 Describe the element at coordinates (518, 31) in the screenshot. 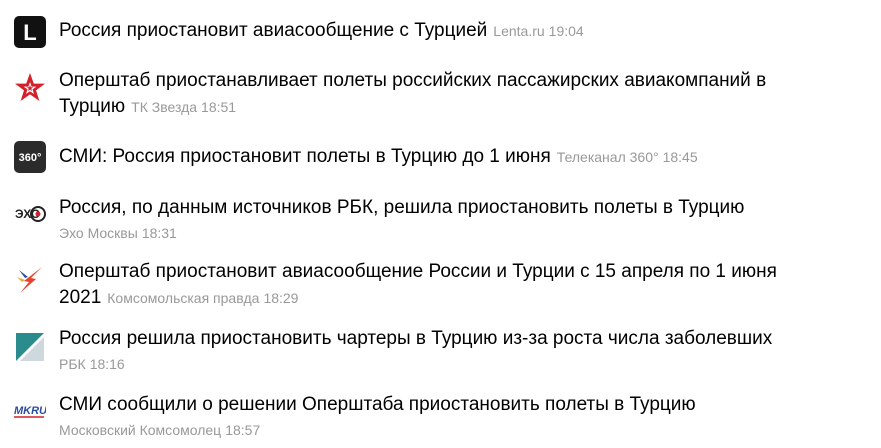

I see `news-source: Lenta.ru` at that location.